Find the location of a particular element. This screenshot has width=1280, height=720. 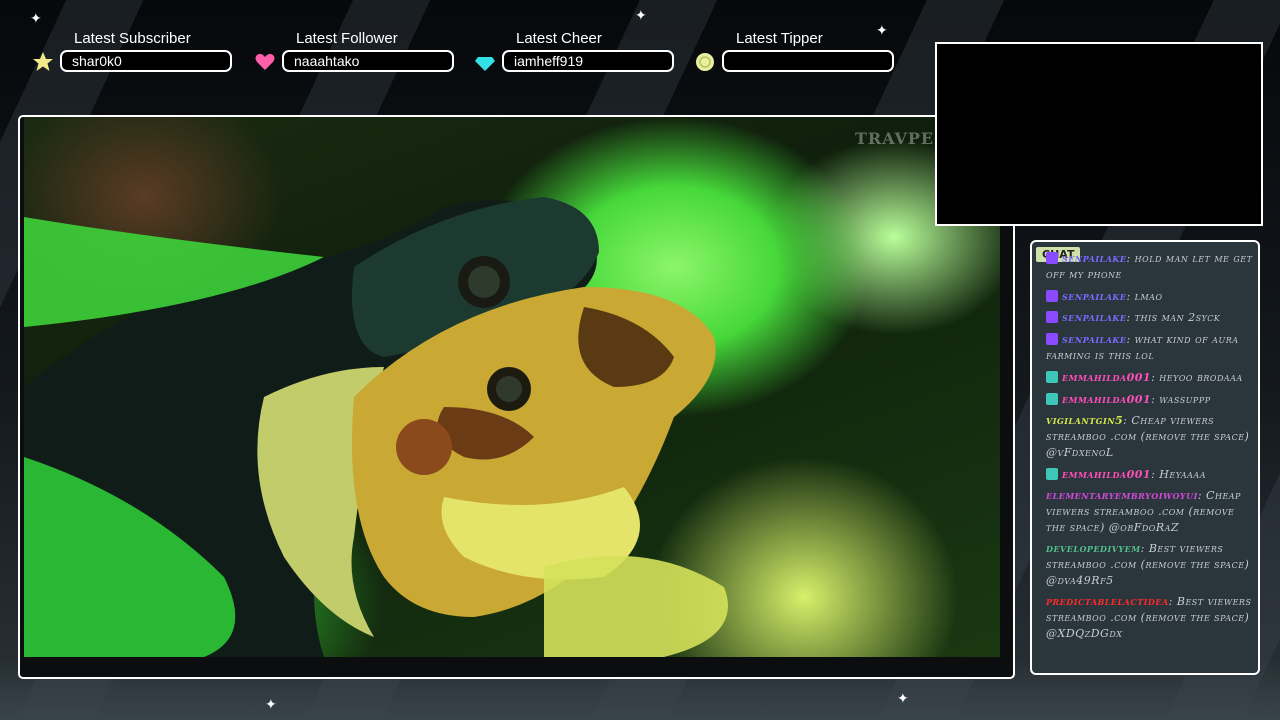

latest-subscriber-value: shar0k0 is located at coordinates (146, 61).